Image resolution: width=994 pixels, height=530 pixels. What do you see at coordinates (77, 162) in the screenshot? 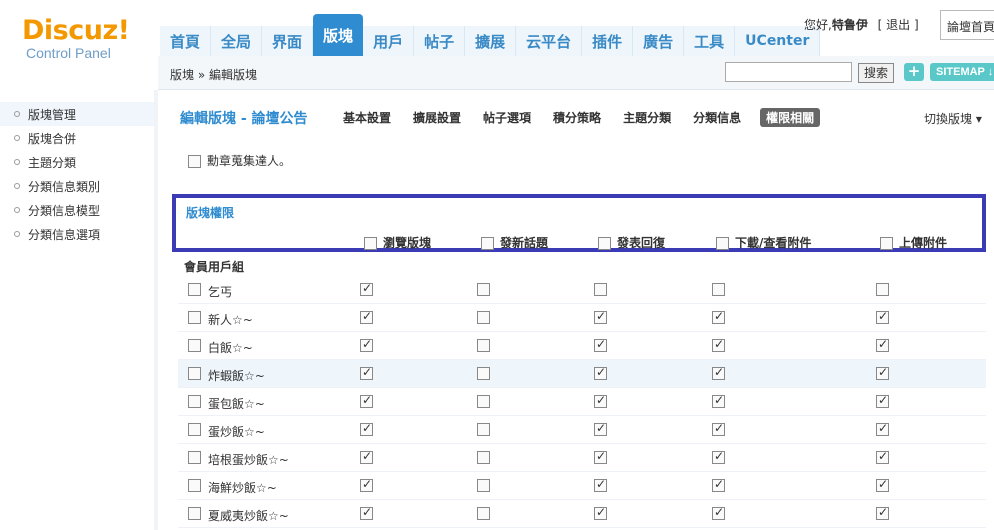
I see `sidebar-item: 主題分類` at bounding box center [77, 162].